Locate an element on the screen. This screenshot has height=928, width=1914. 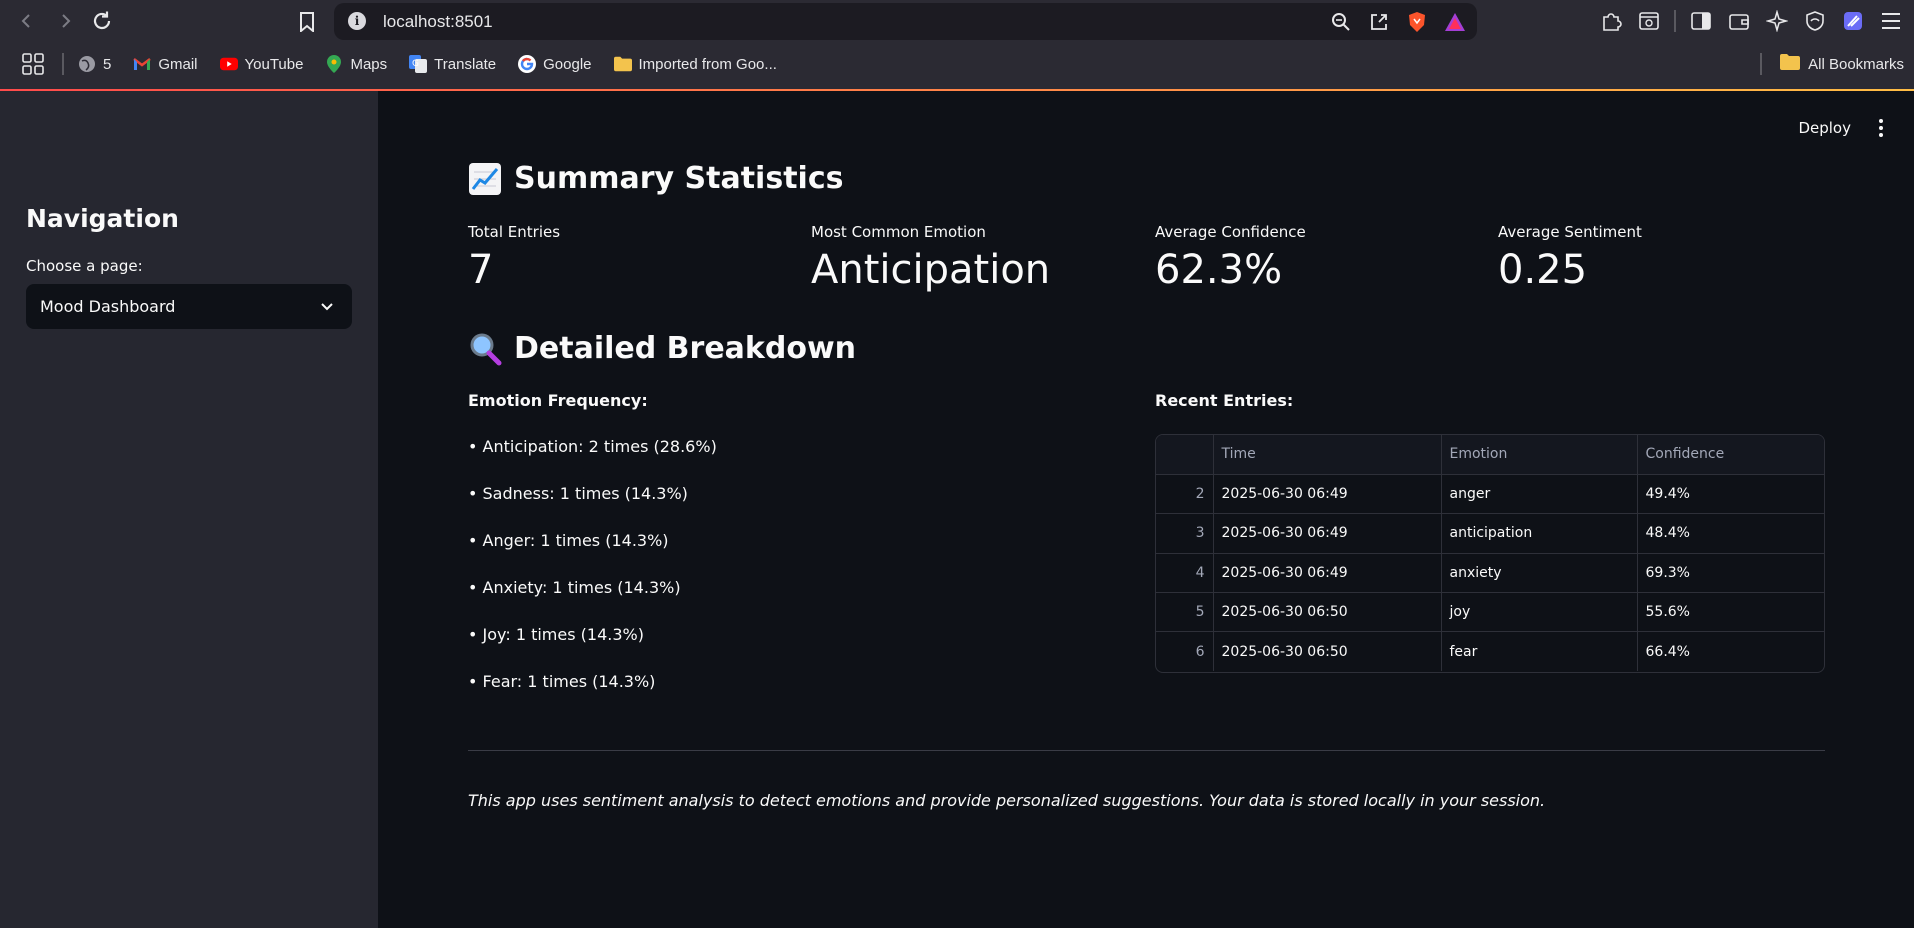
cell-confidence: 55.6% is located at coordinates (1730, 612).